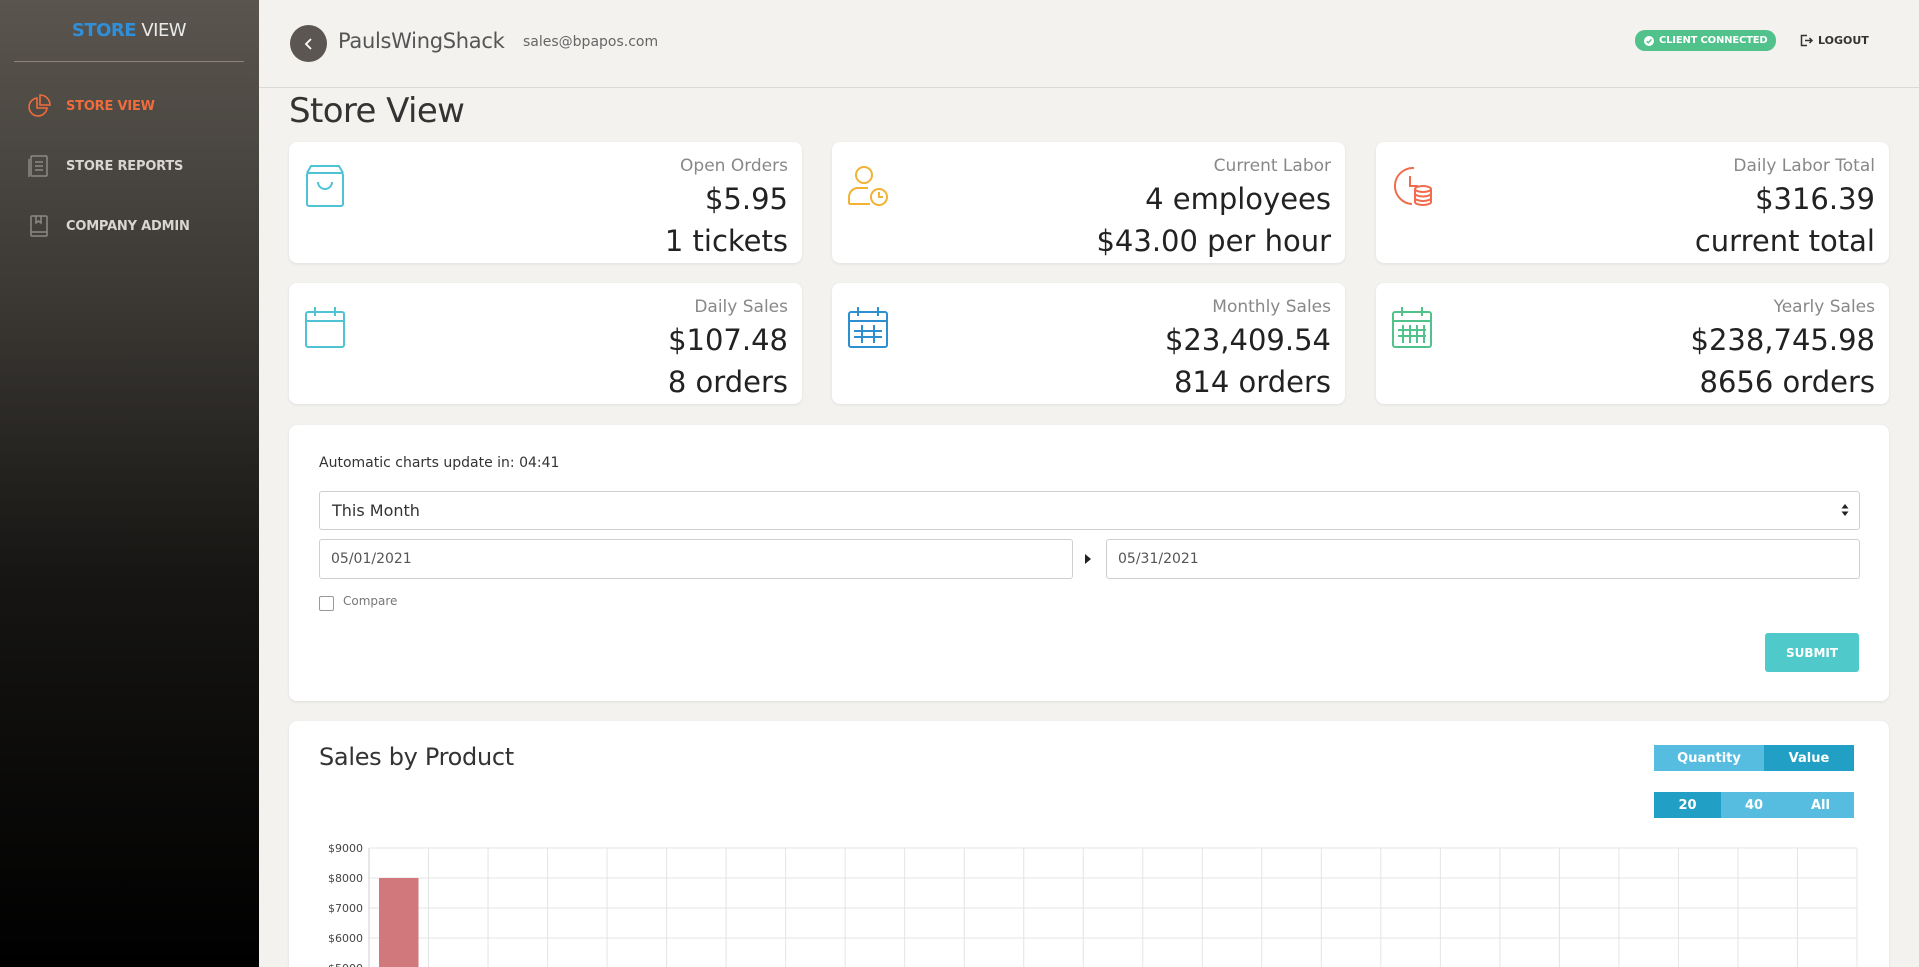 This screenshot has width=1919, height=967. What do you see at coordinates (1412, 186) in the screenshot?
I see `clock-coins-icon` at bounding box center [1412, 186].